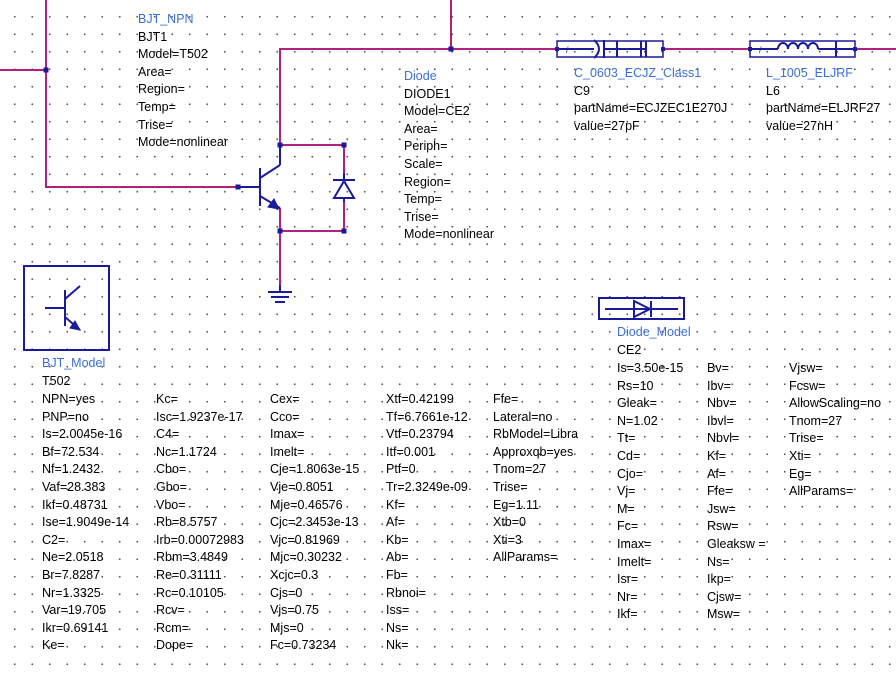 The image size is (896, 678). I want to click on model-param: Mje=0.46576, so click(306, 504).